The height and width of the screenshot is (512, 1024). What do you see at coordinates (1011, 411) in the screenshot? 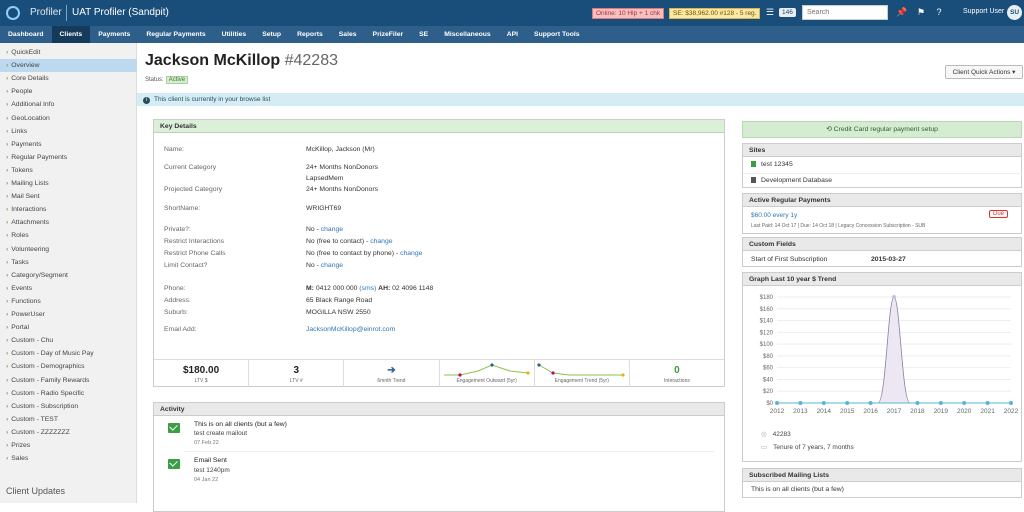
I see `x-tick-label: 2022` at bounding box center [1011, 411].